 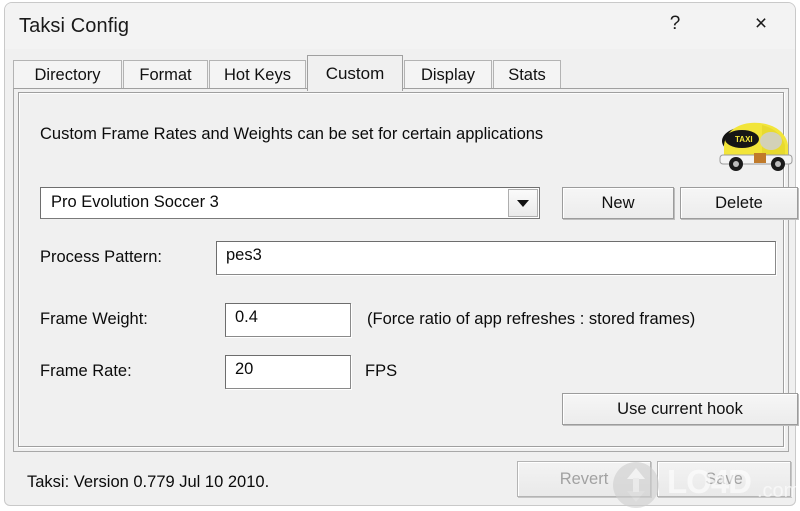 What do you see at coordinates (761, 24) in the screenshot?
I see `close-icon: ×` at bounding box center [761, 24].